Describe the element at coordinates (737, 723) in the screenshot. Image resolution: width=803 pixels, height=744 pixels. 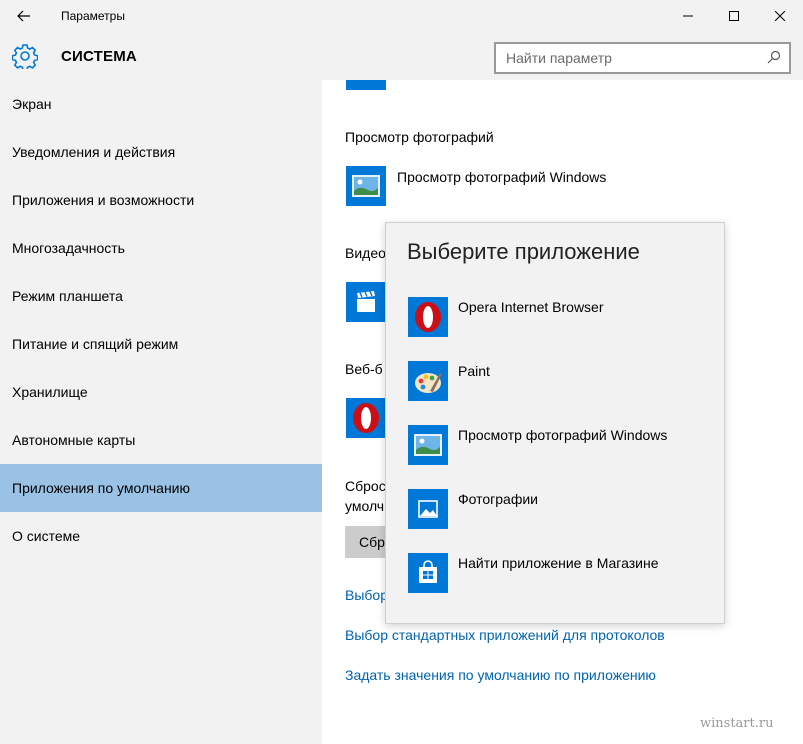
I see `watermark: winstart.ru` at that location.